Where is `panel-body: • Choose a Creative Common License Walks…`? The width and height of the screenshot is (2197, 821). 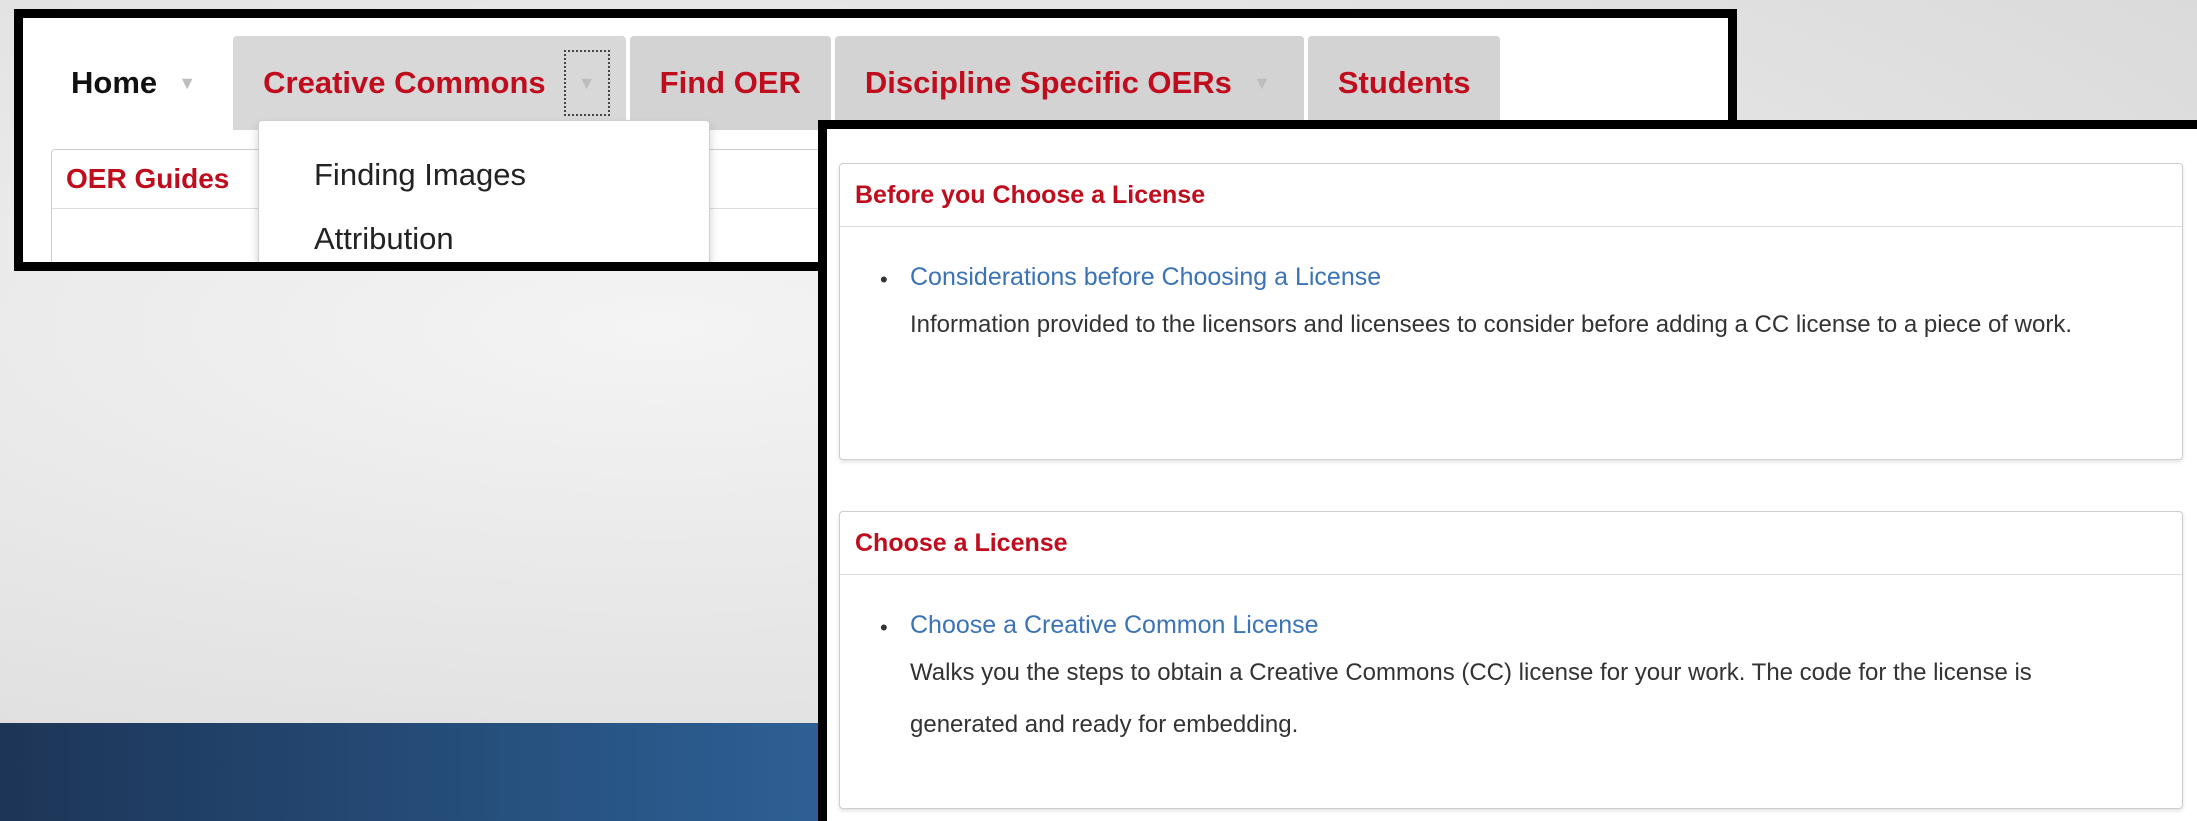
panel-body: • Choose a Creative Common License Walks… is located at coordinates (1511, 663).